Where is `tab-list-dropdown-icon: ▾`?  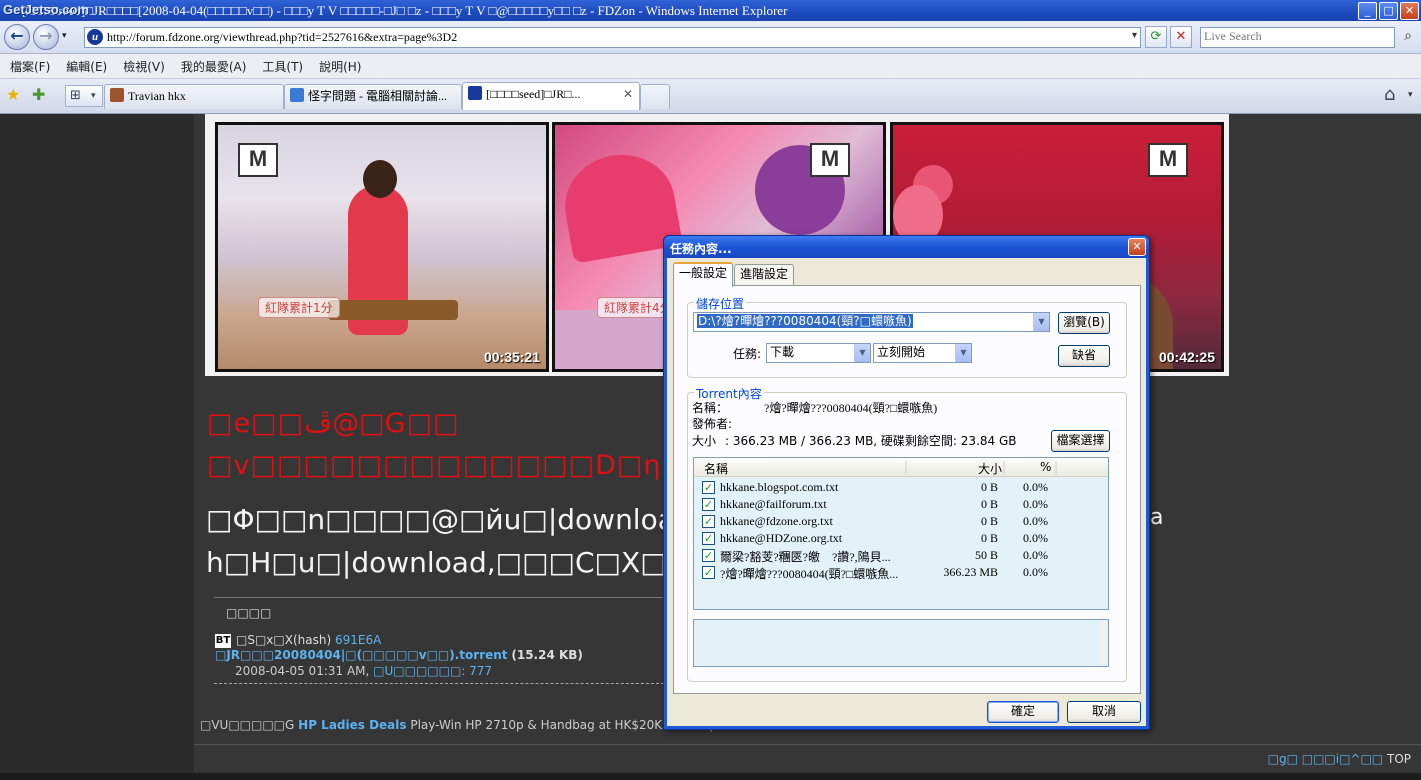
tab-list-dropdown-icon: ▾ is located at coordinates (93, 96).